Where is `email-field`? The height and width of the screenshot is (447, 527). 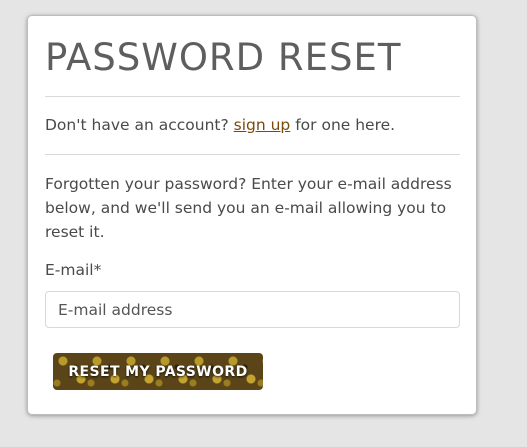 email-field is located at coordinates (252, 309).